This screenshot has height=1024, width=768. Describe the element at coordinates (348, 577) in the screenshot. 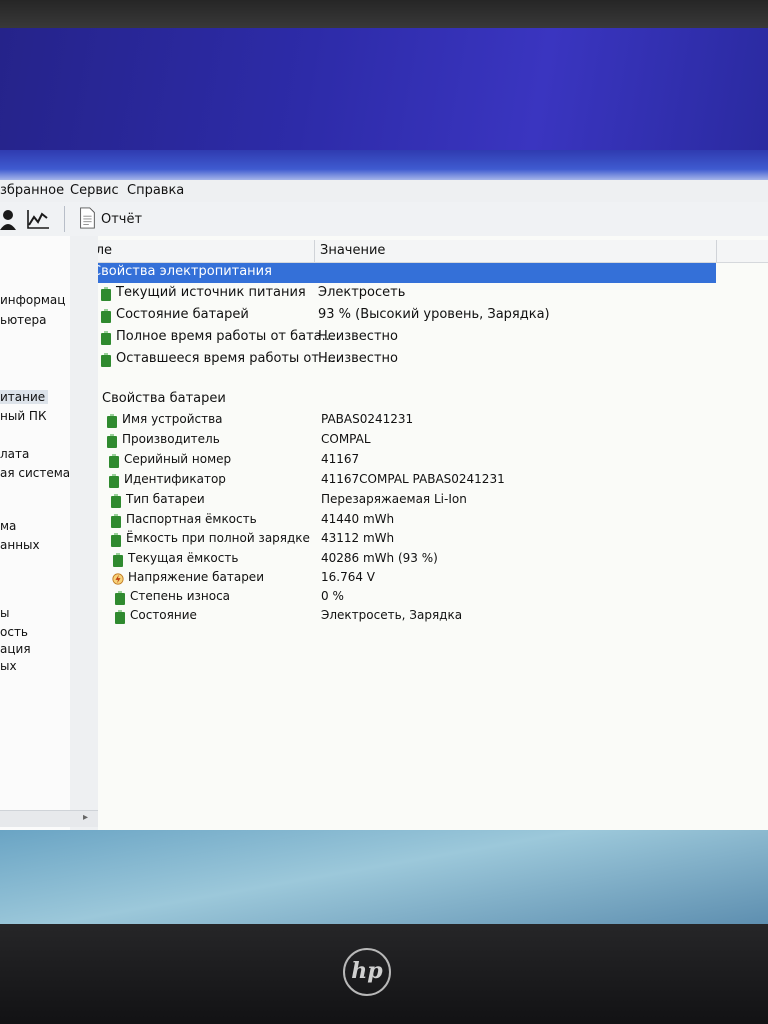

I see `property-value: 16.764 V` at that location.